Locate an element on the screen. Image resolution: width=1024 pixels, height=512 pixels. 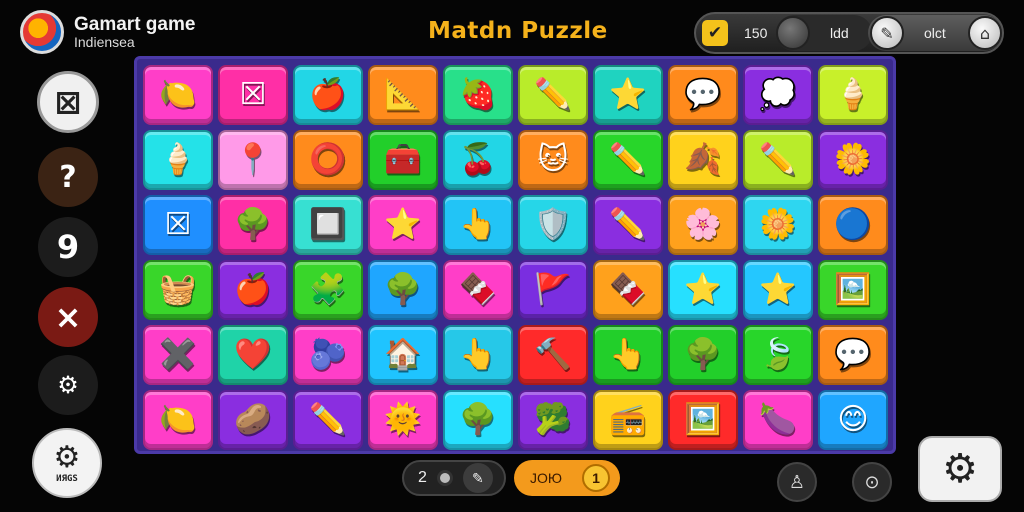
board-tile: 🌞 is located at coordinates (403, 420).